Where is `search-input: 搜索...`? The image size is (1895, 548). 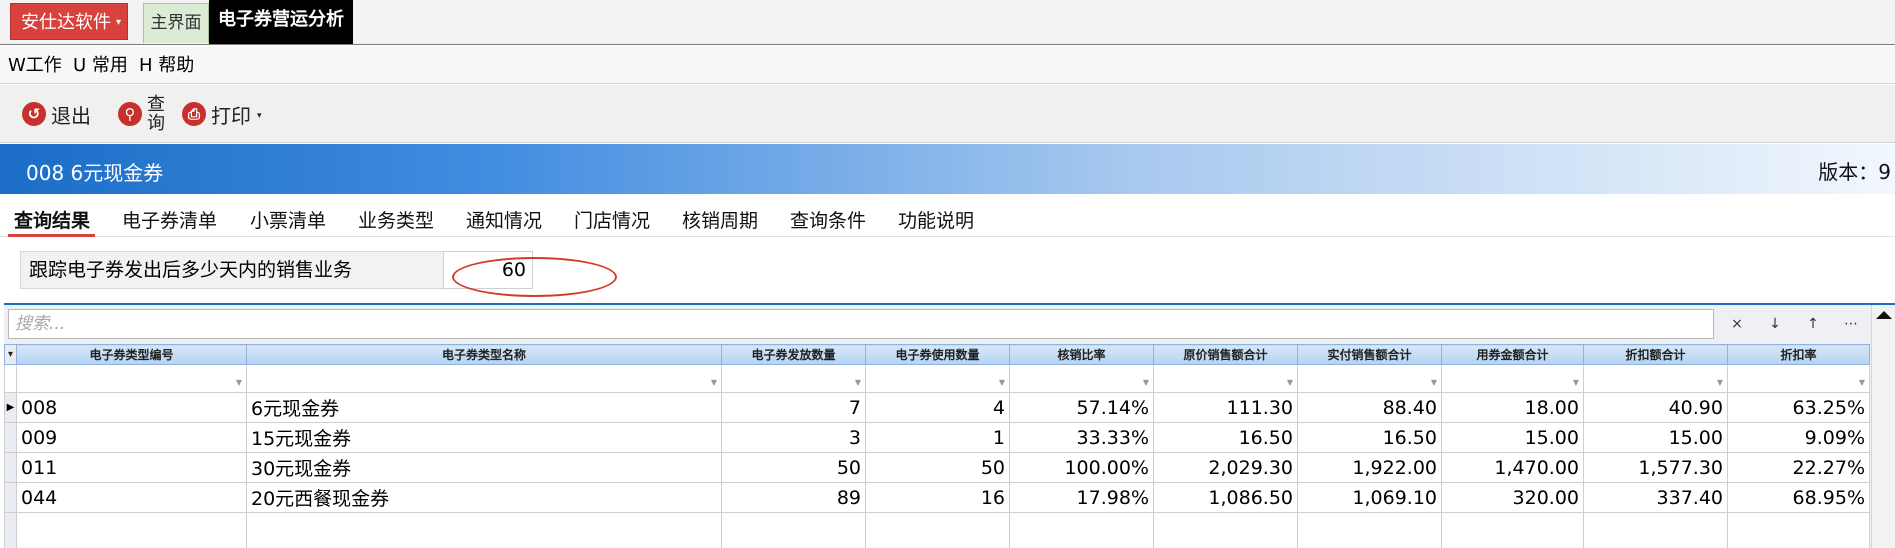
search-input: 搜索... is located at coordinates (861, 324).